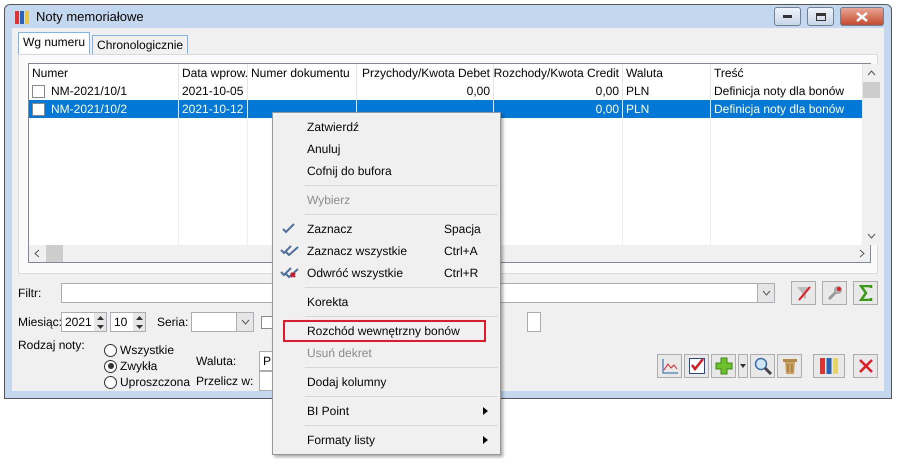 The image size is (906, 459). I want to click on convert-label: Przelicz w:, so click(225, 381).